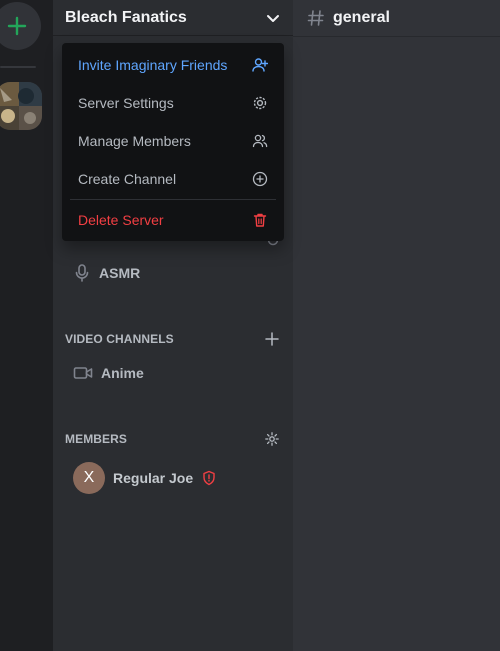 This screenshot has width=500, height=651. Describe the element at coordinates (173, 199) in the screenshot. I see `menu-divider` at that location.